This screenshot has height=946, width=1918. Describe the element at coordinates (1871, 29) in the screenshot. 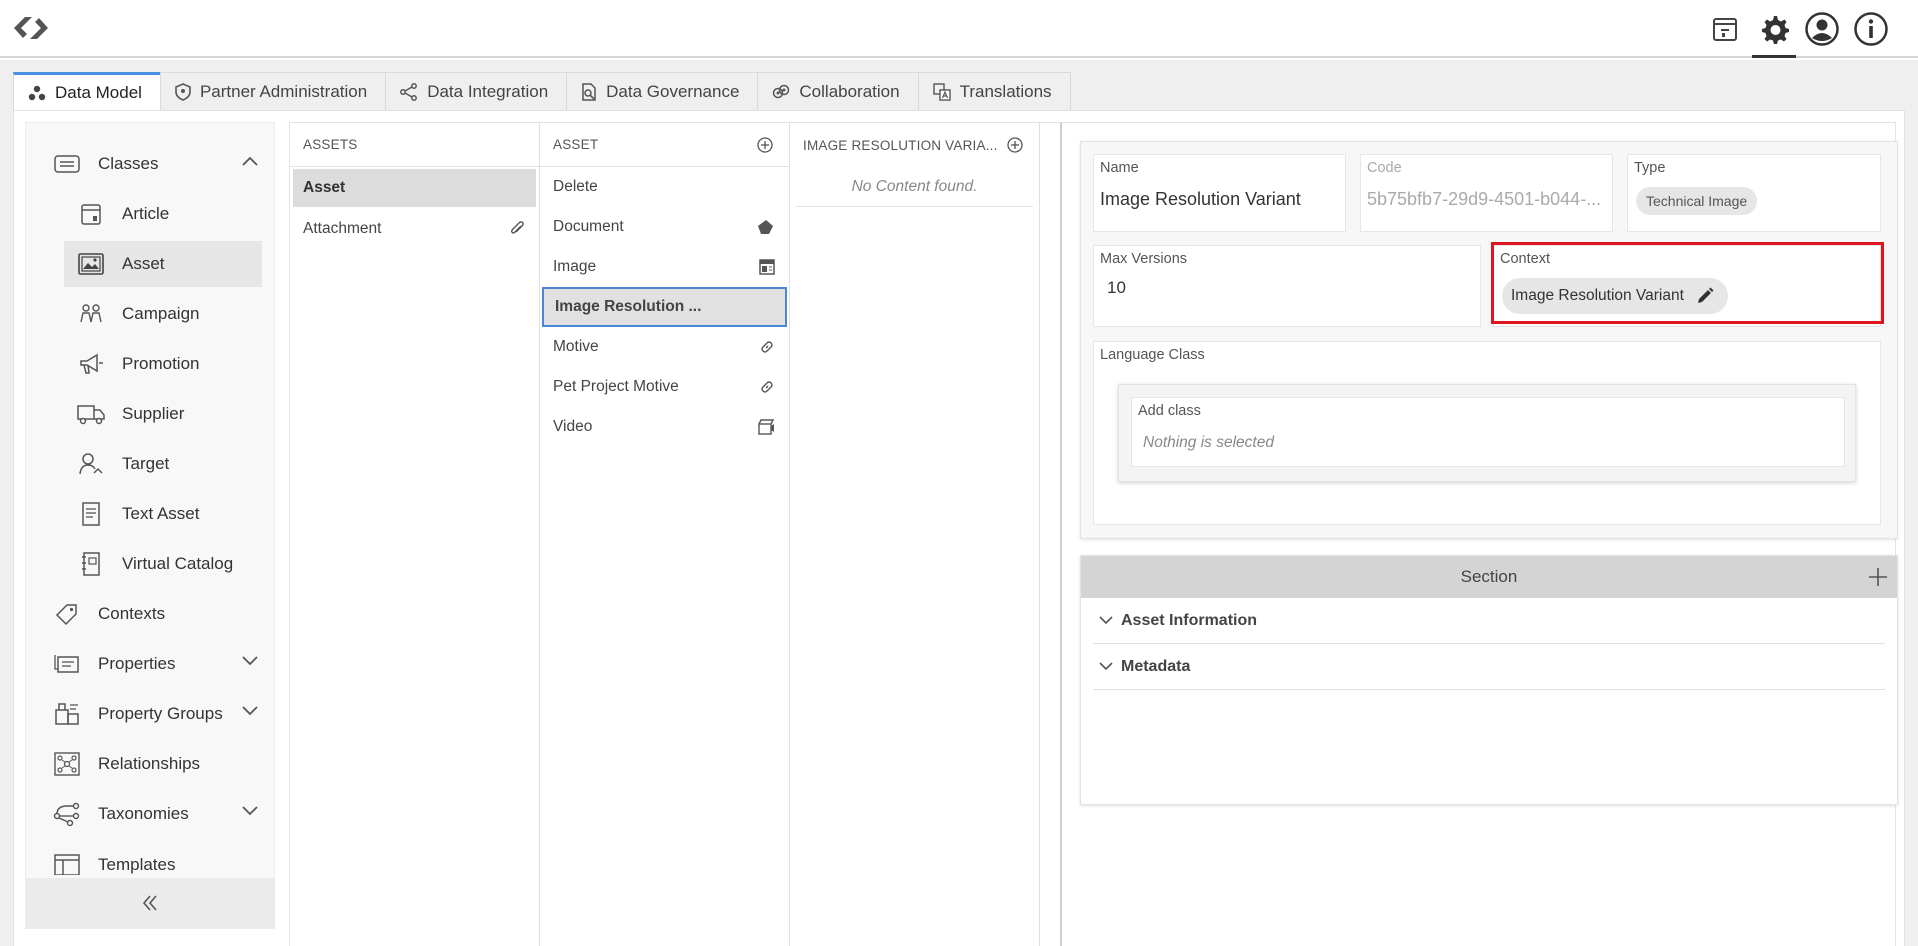

I see `info-icon` at that location.